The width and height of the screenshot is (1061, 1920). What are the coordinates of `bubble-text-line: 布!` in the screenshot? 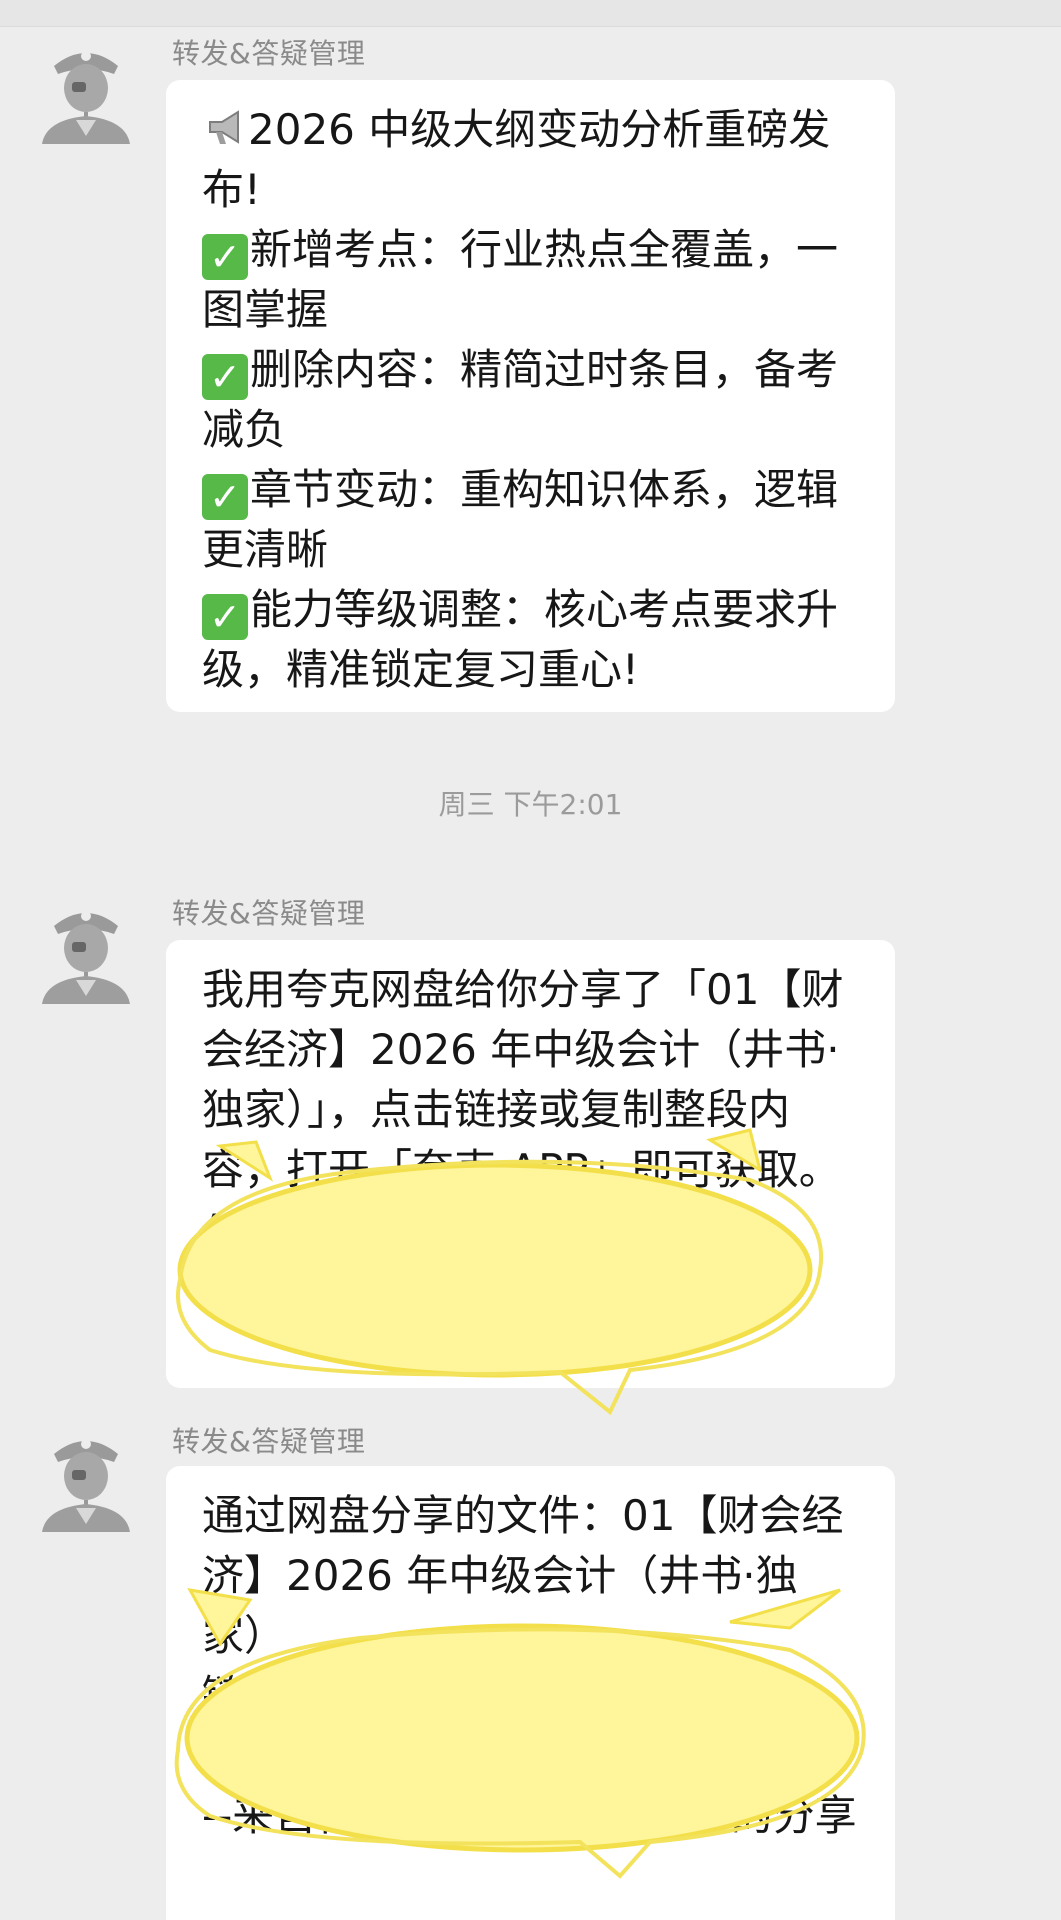 It's located at (231, 189).